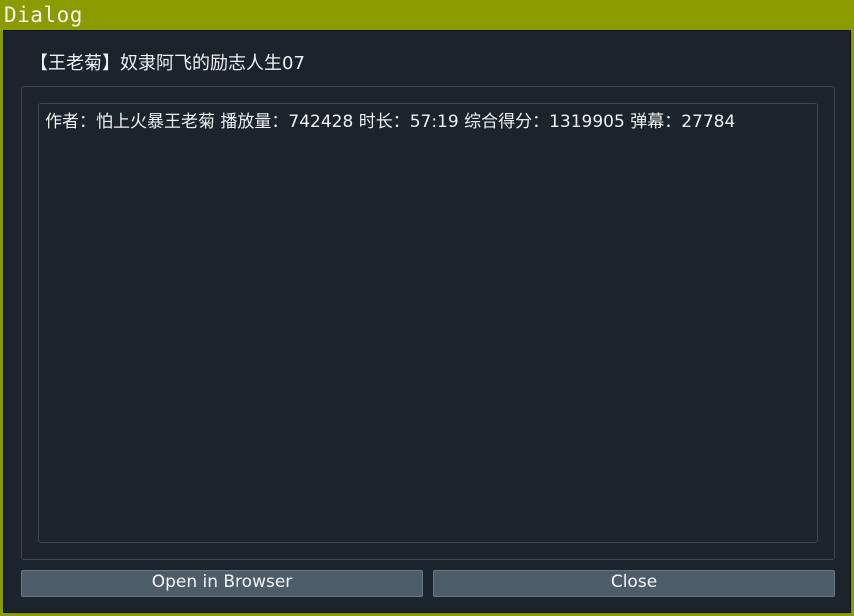  I want to click on title-bar: Dialog, so click(427, 15).